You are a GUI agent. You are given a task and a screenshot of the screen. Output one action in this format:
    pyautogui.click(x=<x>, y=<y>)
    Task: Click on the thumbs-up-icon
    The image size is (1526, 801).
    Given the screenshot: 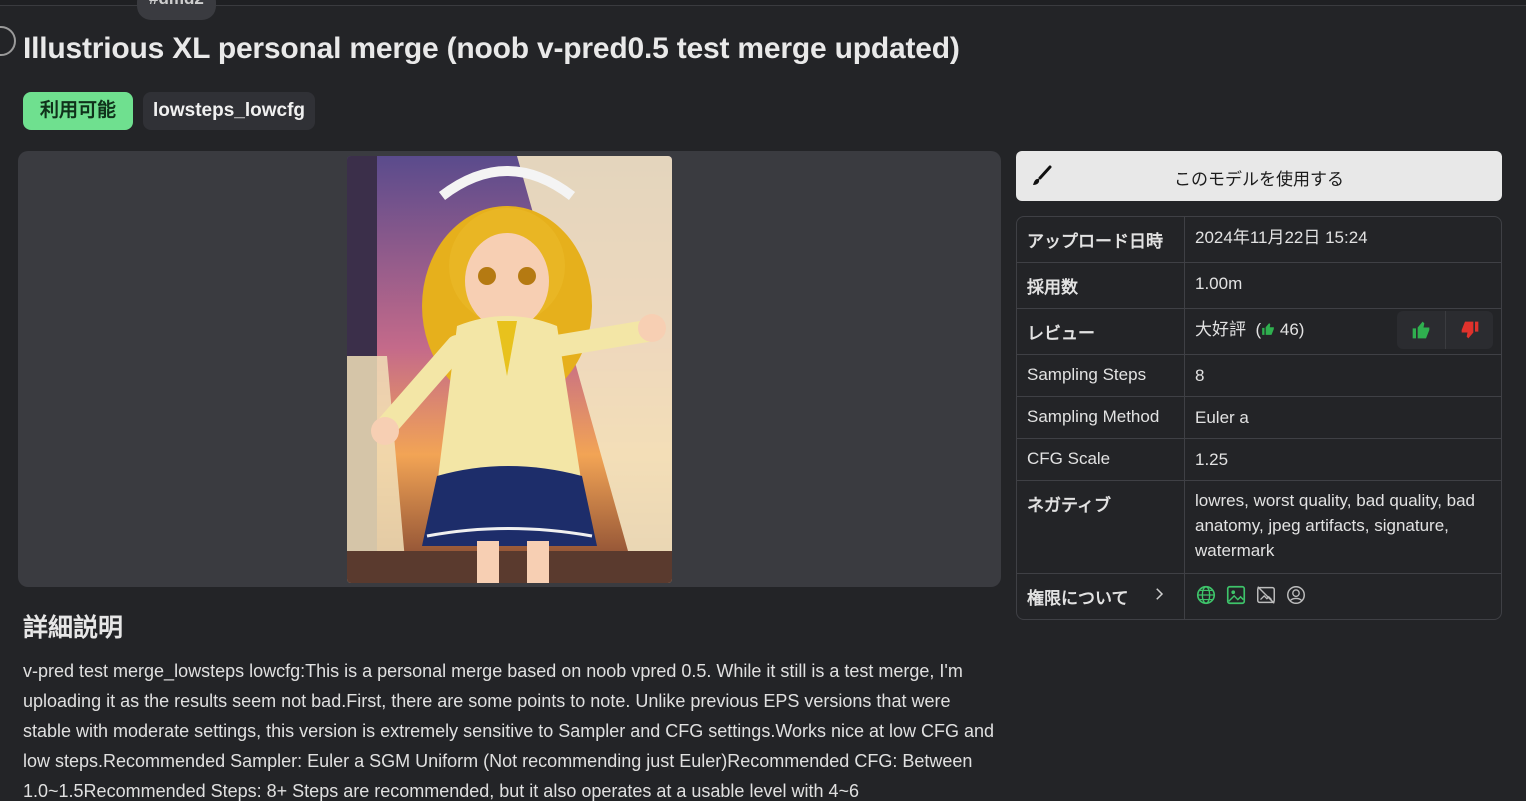 What is the action you would take?
    pyautogui.click(x=1421, y=330)
    